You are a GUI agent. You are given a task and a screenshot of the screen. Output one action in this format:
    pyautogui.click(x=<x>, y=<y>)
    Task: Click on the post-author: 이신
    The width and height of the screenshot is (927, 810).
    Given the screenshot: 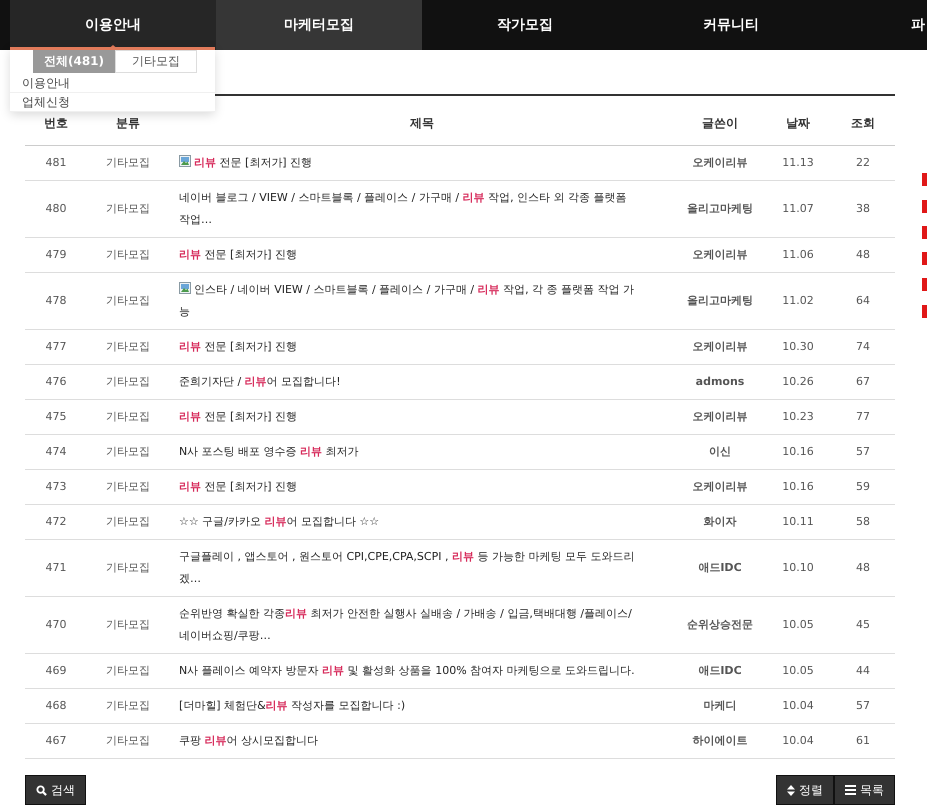 What is the action you would take?
    pyautogui.click(x=720, y=452)
    